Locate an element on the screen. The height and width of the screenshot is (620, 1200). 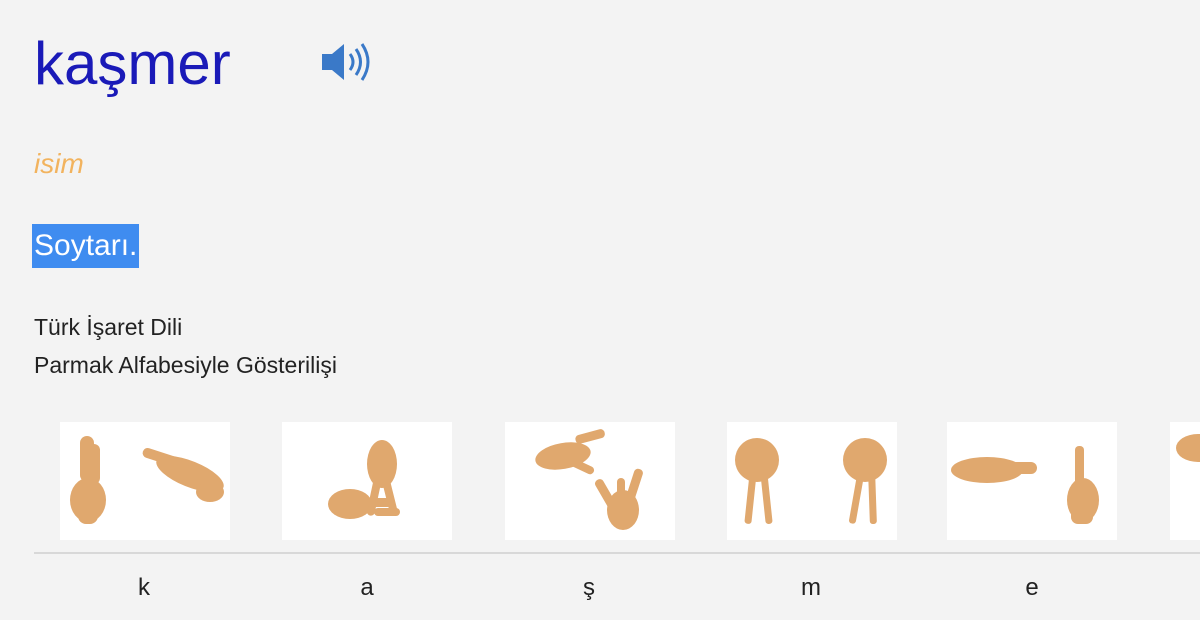
sign-language-subtitle: Parmak Alfabesiyle Gösterilişi is located at coordinates (185, 365).